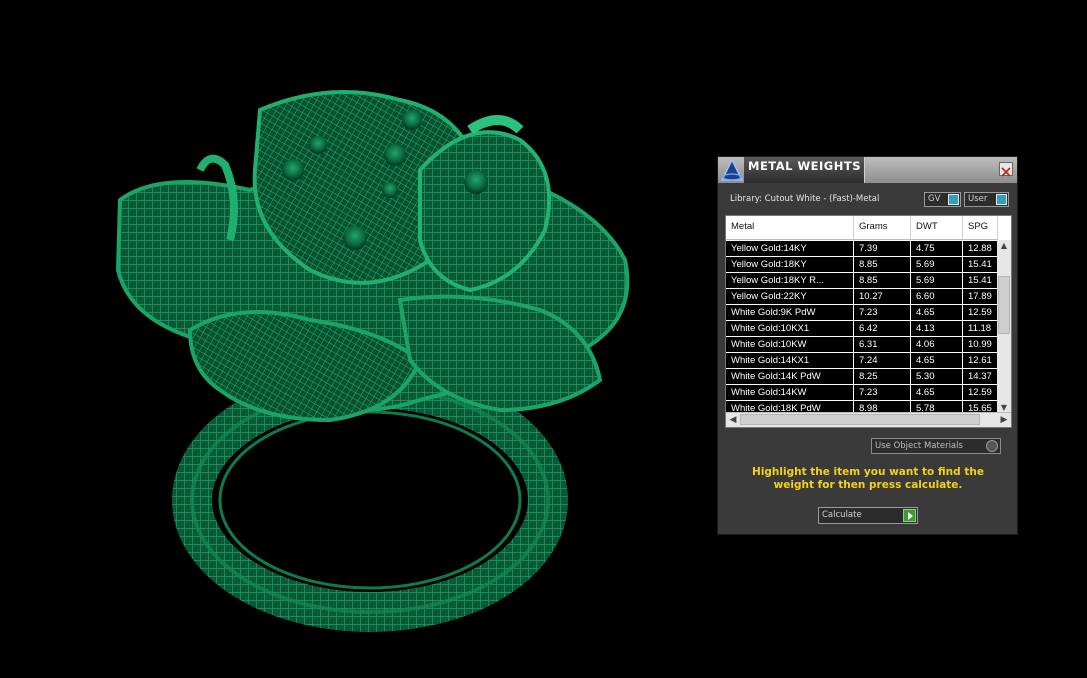 The height and width of the screenshot is (678, 1087). I want to click on cell-grams: 7.24, so click(882, 360).